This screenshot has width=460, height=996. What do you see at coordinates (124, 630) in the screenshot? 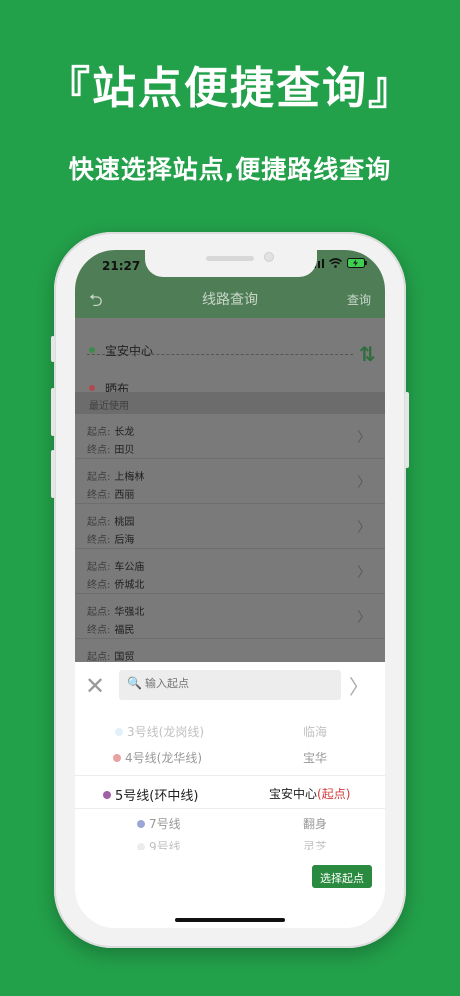
I see `recent-end: 福民` at bounding box center [124, 630].